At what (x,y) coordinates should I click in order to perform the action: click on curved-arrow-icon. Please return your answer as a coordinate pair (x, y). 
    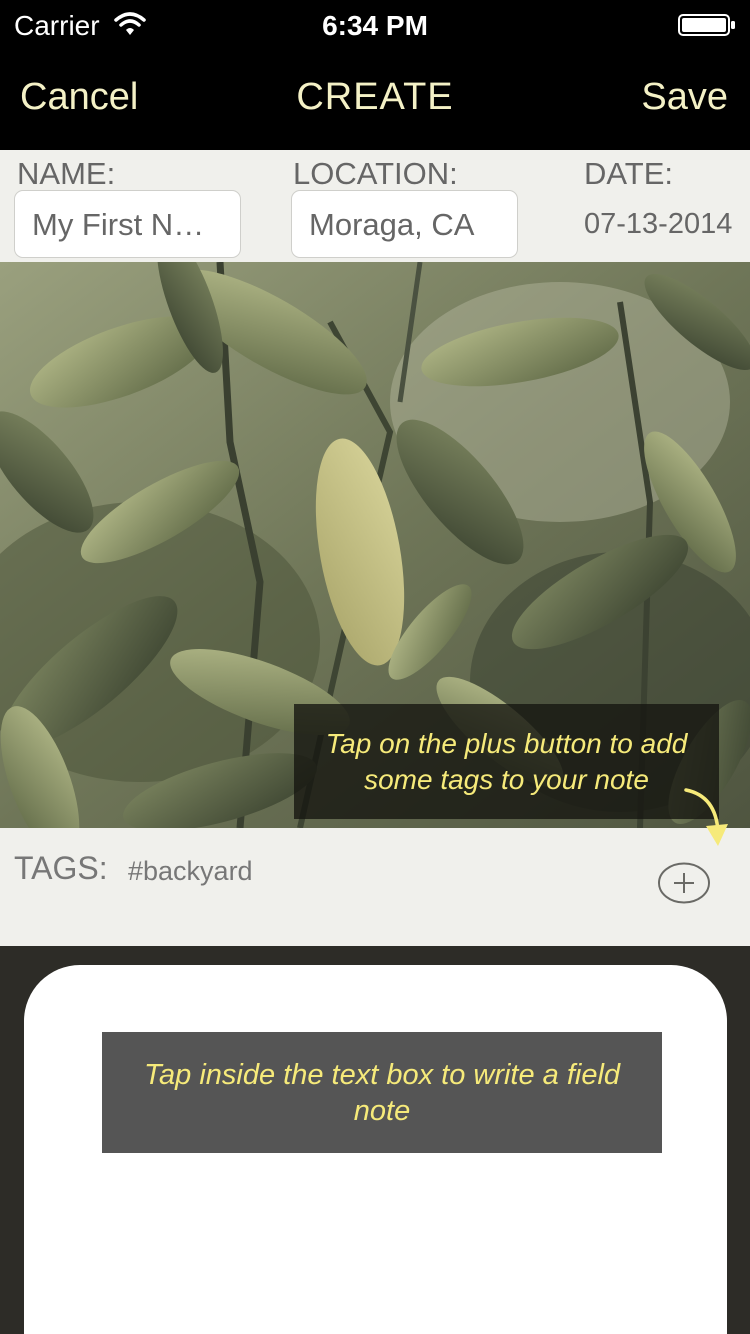
    Looking at the image, I should click on (706, 817).